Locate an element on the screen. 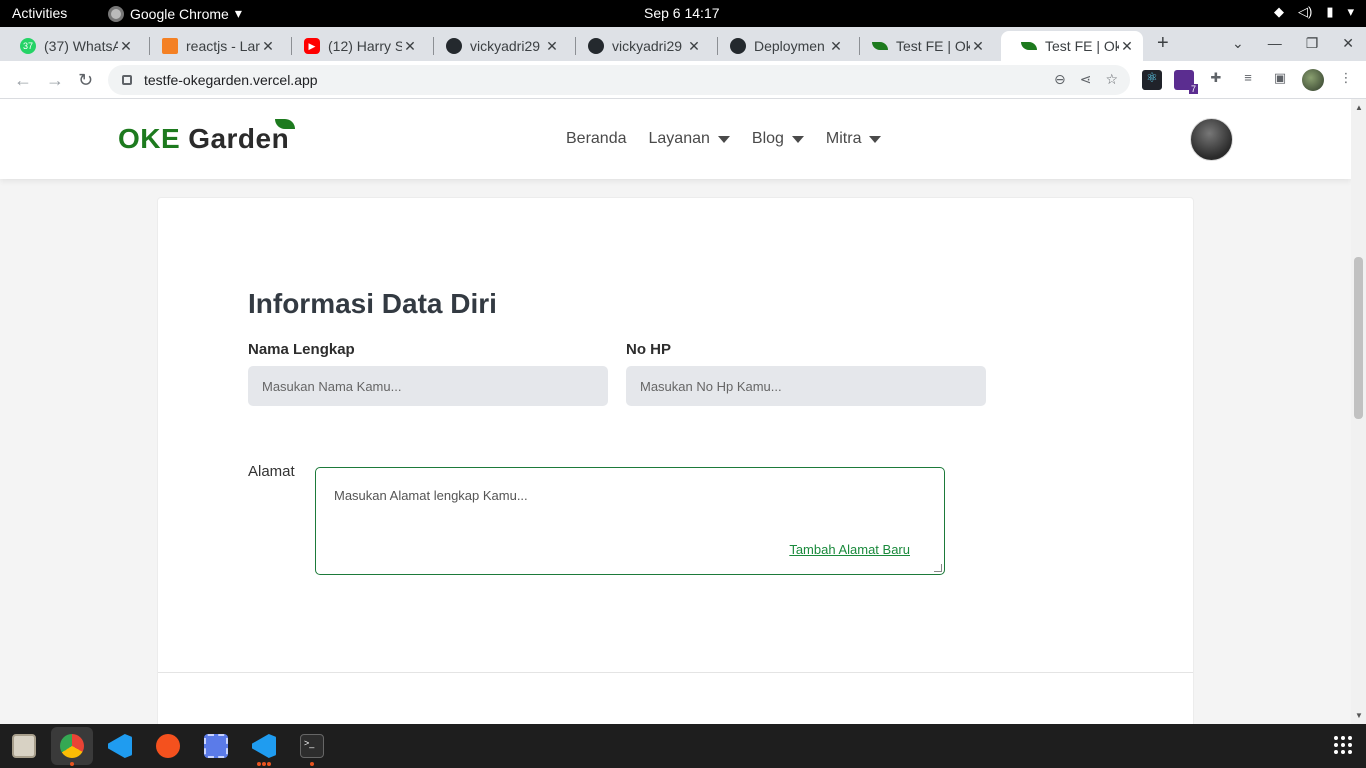  nav-label: Mitra is located at coordinates (843, 138).